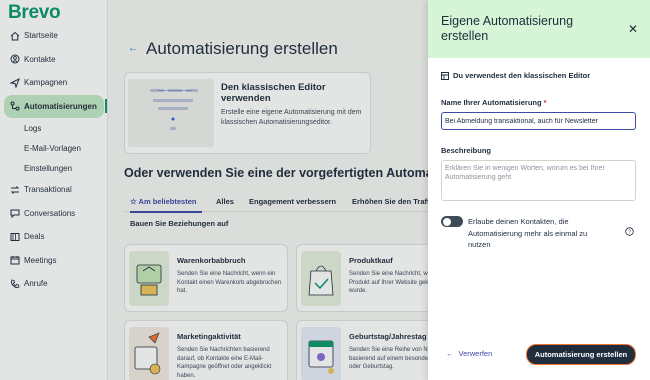 The image size is (650, 380). I want to click on toggle-knob, so click(446, 221).